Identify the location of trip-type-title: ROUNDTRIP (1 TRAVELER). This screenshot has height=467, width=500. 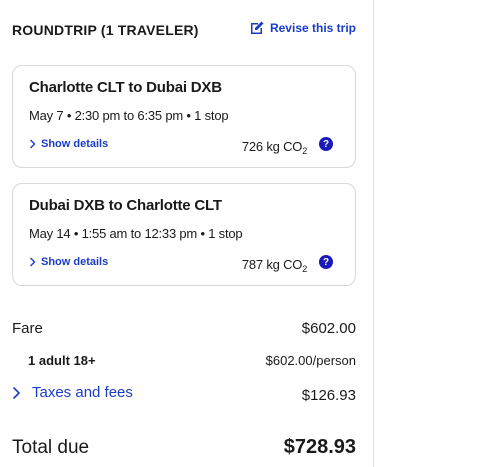
(105, 30).